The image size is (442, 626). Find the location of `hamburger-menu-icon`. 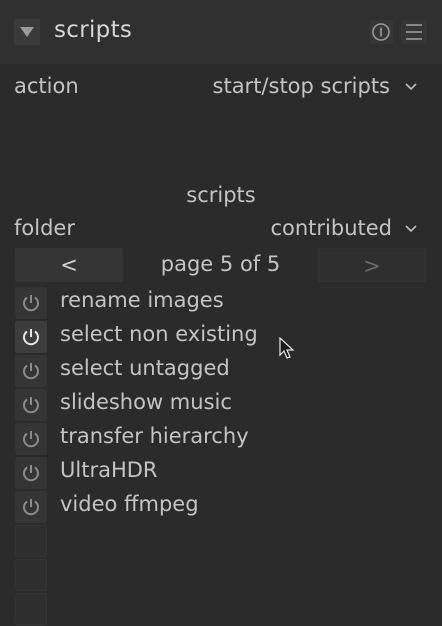

hamburger-menu-icon is located at coordinates (414, 32).